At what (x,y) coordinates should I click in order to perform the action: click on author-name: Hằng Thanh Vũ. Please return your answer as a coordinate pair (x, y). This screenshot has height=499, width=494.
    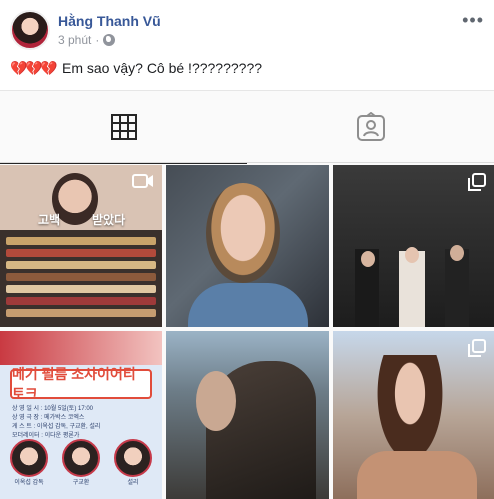
    Looking at the image, I should click on (109, 21).